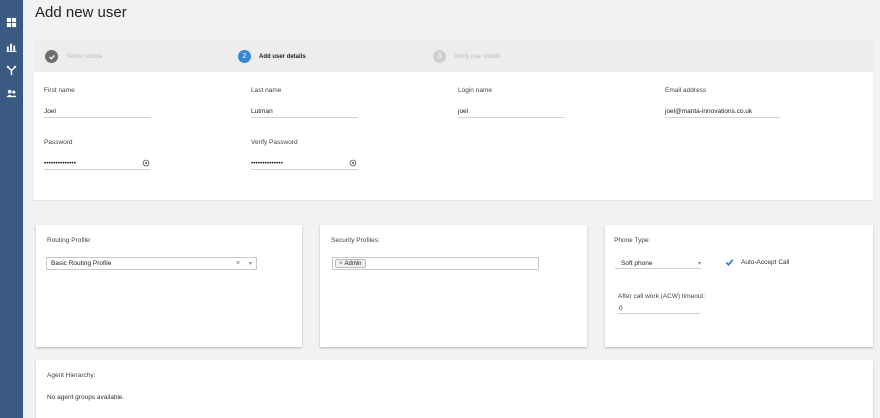 Image resolution: width=880 pixels, height=418 pixels. Describe the element at coordinates (632, 240) in the screenshot. I see `phone-type-title: Phone Type:` at that location.